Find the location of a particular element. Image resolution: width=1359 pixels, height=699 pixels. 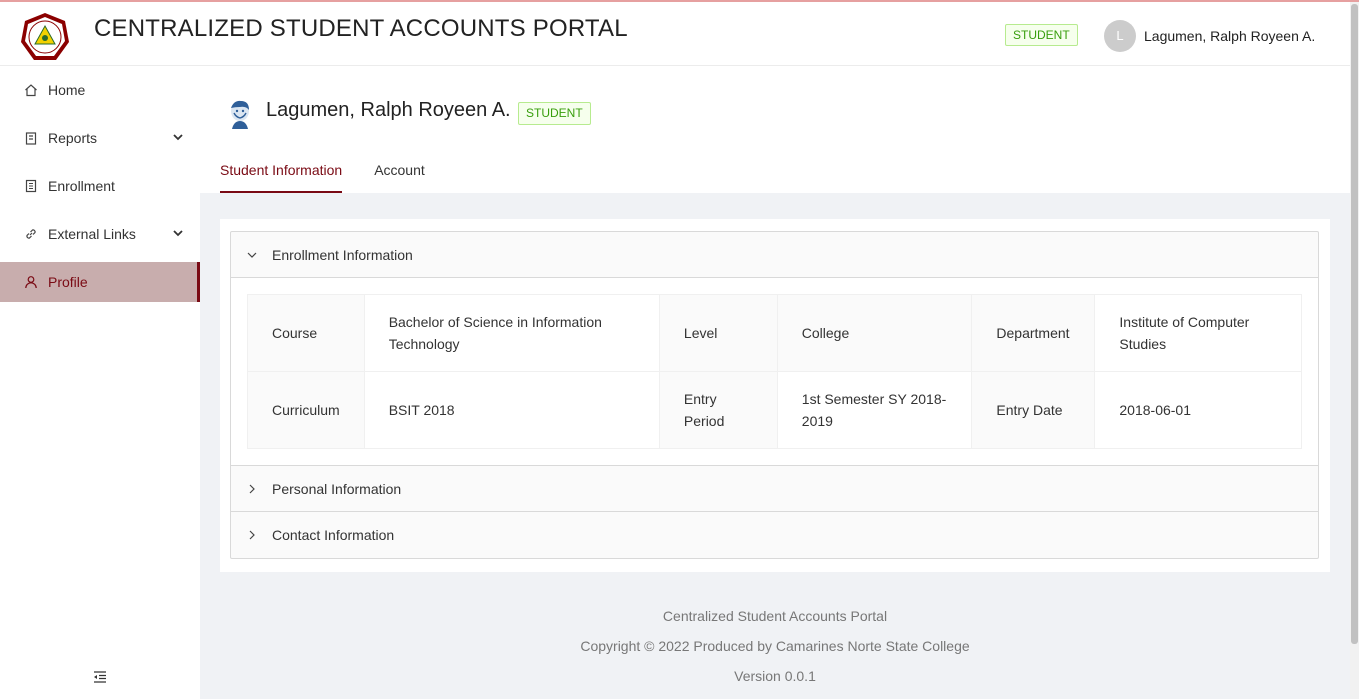

profile-tabs: Student Information Account is located at coordinates (338, 173).